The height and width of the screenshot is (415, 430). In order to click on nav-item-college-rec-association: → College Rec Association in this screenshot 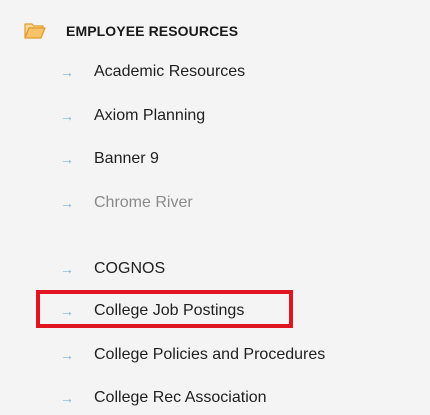, I will do `click(163, 398)`.